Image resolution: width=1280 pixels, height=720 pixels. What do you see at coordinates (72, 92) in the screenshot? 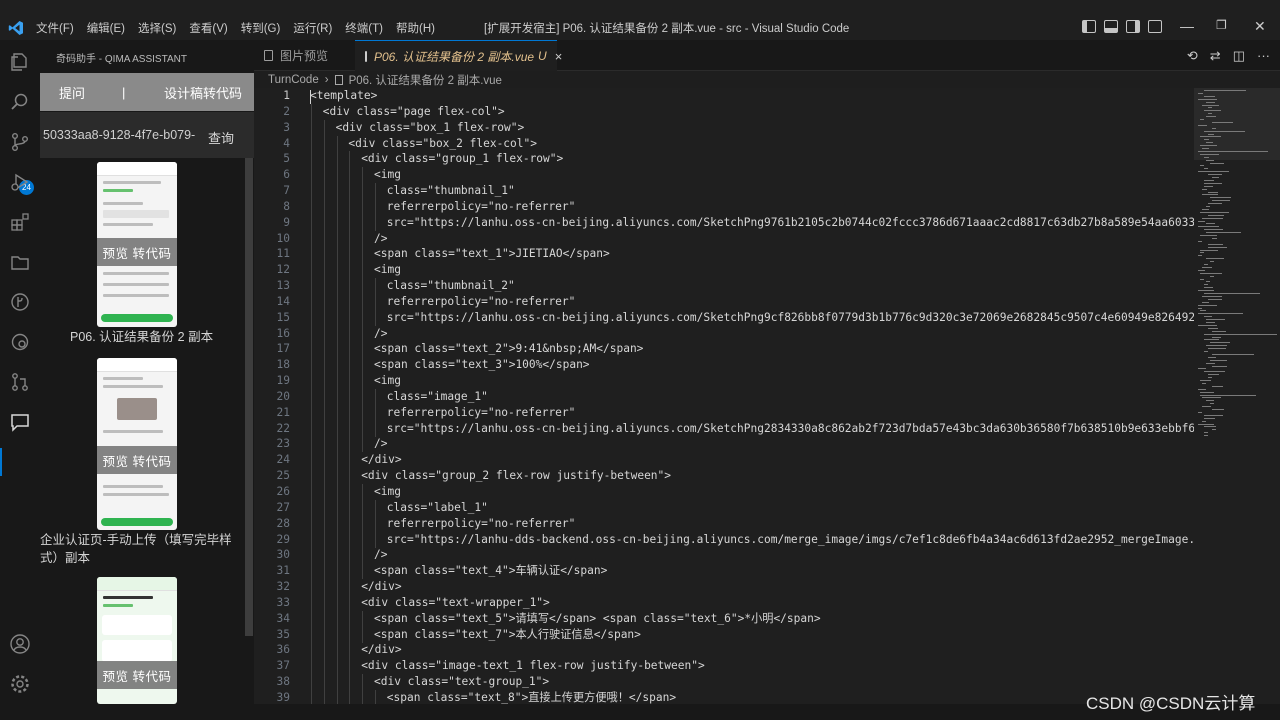
I see `ask-button: 提问` at bounding box center [72, 92].